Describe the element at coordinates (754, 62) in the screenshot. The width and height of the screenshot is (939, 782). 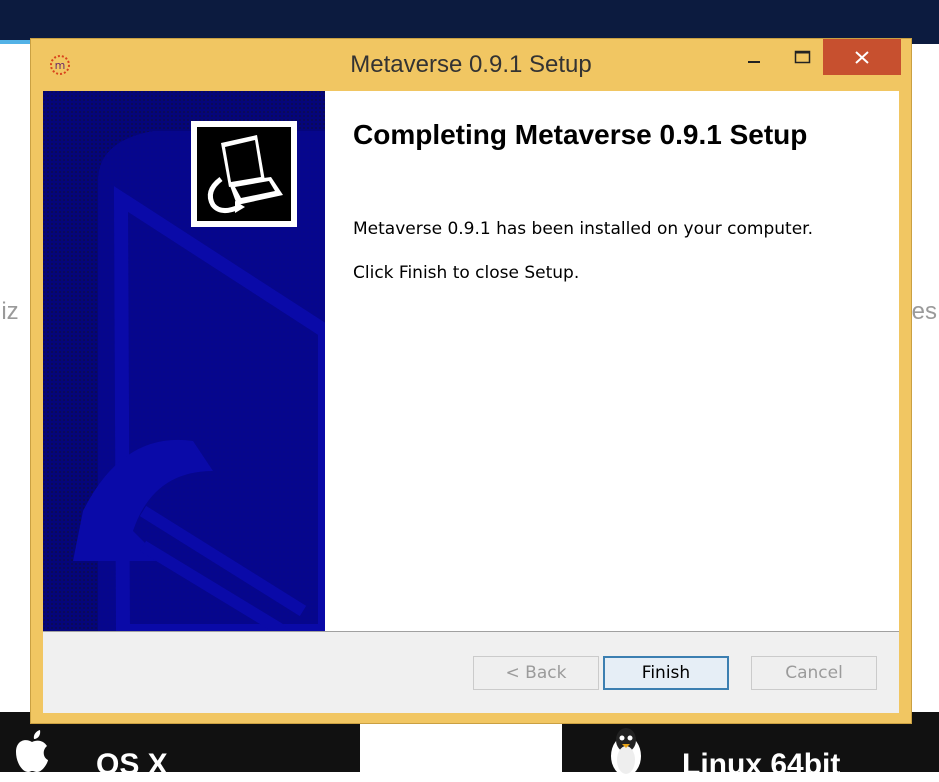
I see `minimize-icon` at that location.